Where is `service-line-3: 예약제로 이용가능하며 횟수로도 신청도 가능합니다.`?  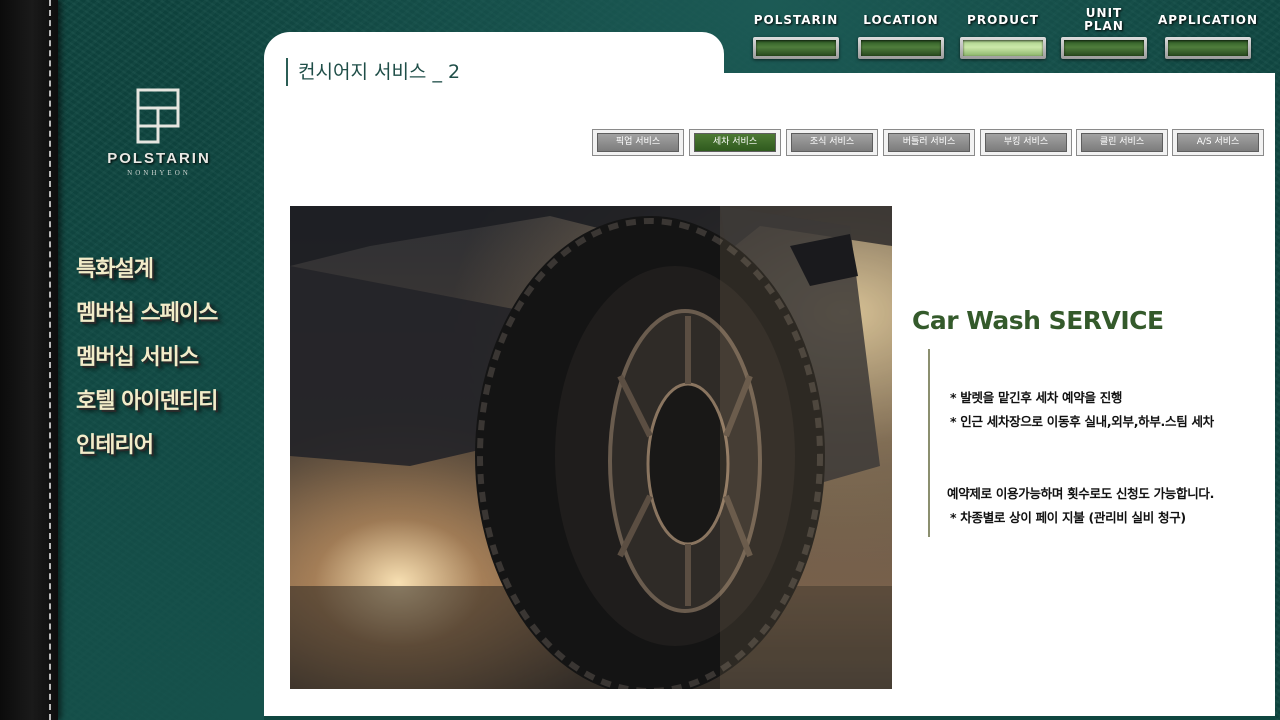 service-line-3: 예약제로 이용가능하며 횟수로도 신청도 가능합니다. is located at coordinates (1081, 493).